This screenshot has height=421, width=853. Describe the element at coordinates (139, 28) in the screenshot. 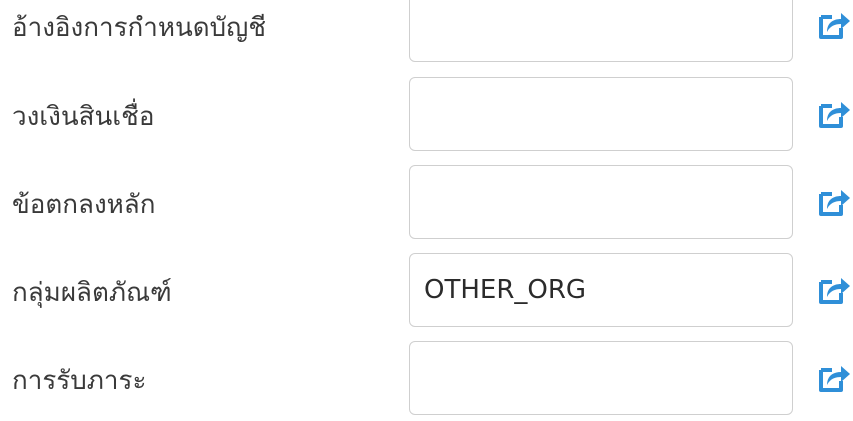

I see `field-label: อ้างอิงการกำหนดบัญชี` at that location.